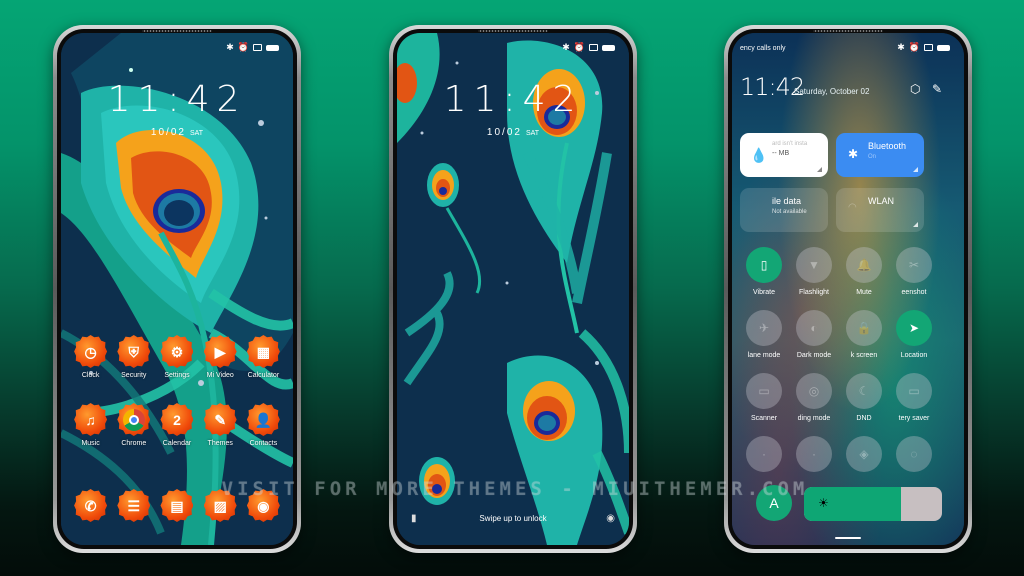 Image resolution: width=1024 pixels, height=576 pixels. I want to click on scanner-icon: ▭, so click(764, 391).